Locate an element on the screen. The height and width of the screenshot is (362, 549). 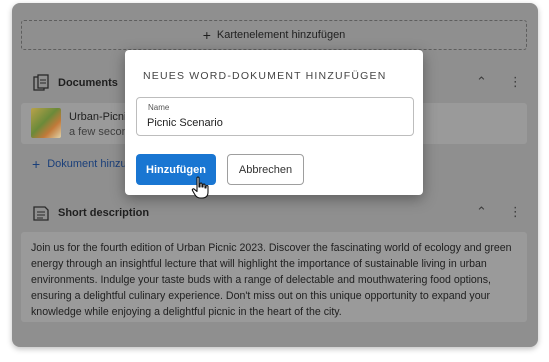
collapse-description-icon: ⌃ is located at coordinates (481, 212).